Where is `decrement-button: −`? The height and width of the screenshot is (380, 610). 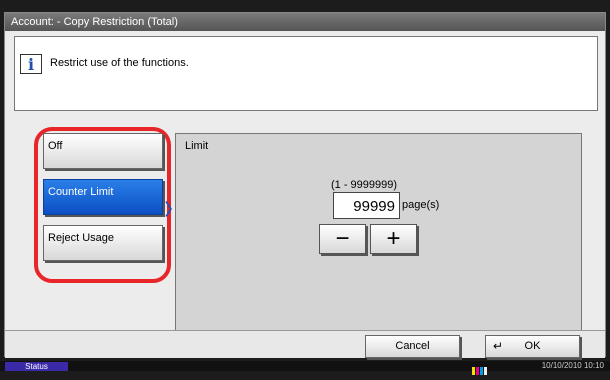
decrement-button: − is located at coordinates (342, 239).